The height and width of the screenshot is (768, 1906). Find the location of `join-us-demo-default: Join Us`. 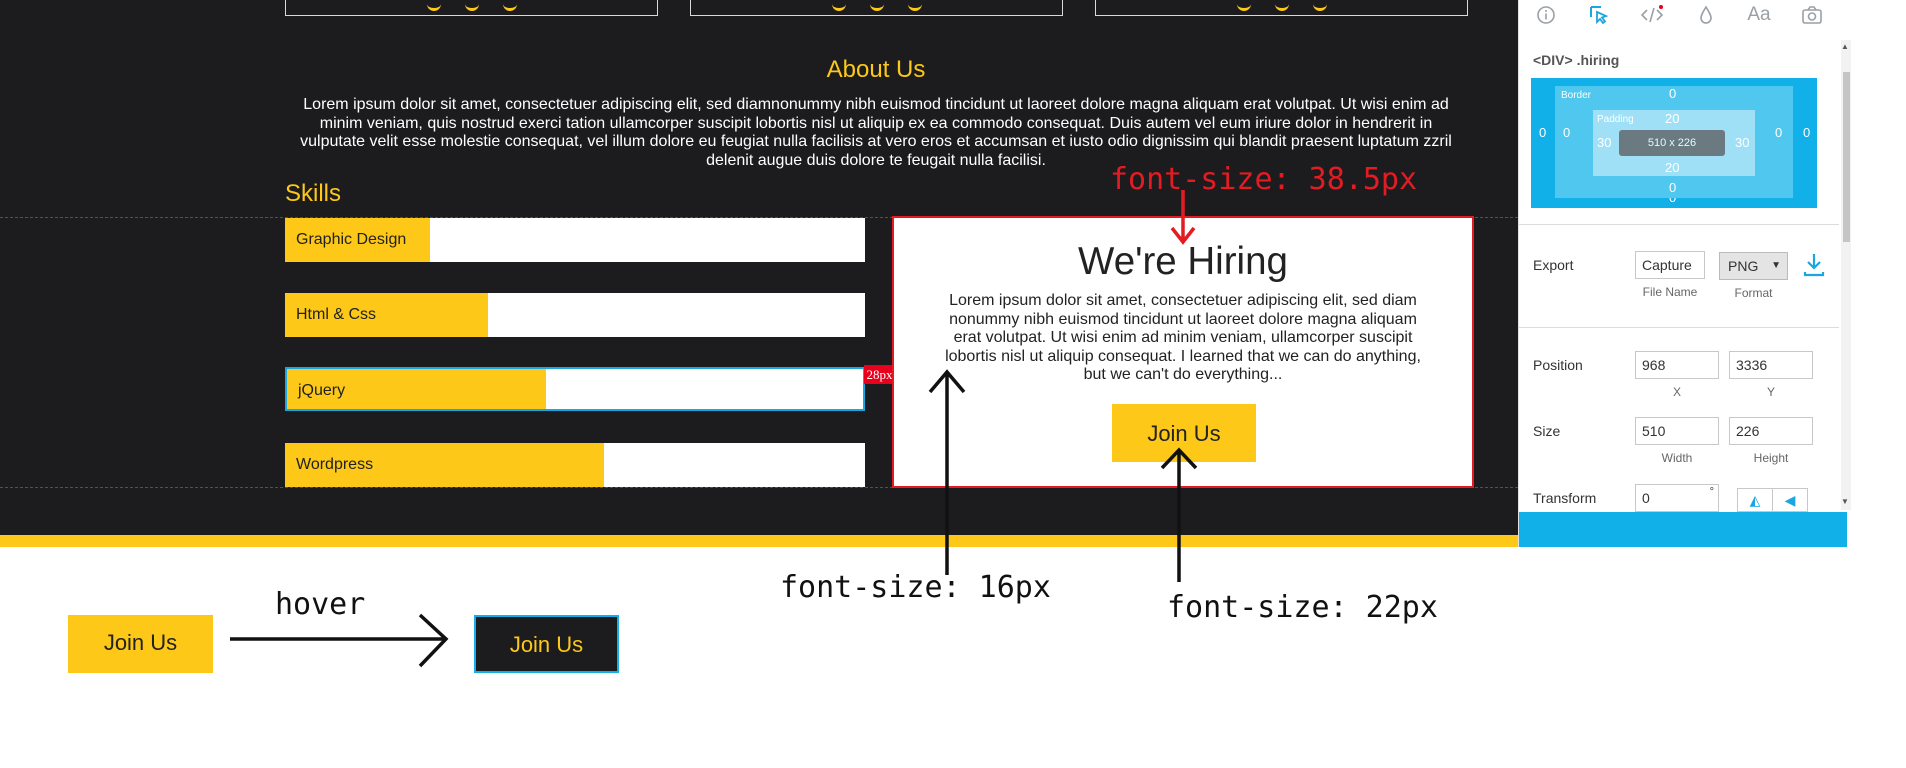

join-us-demo-default: Join Us is located at coordinates (140, 644).